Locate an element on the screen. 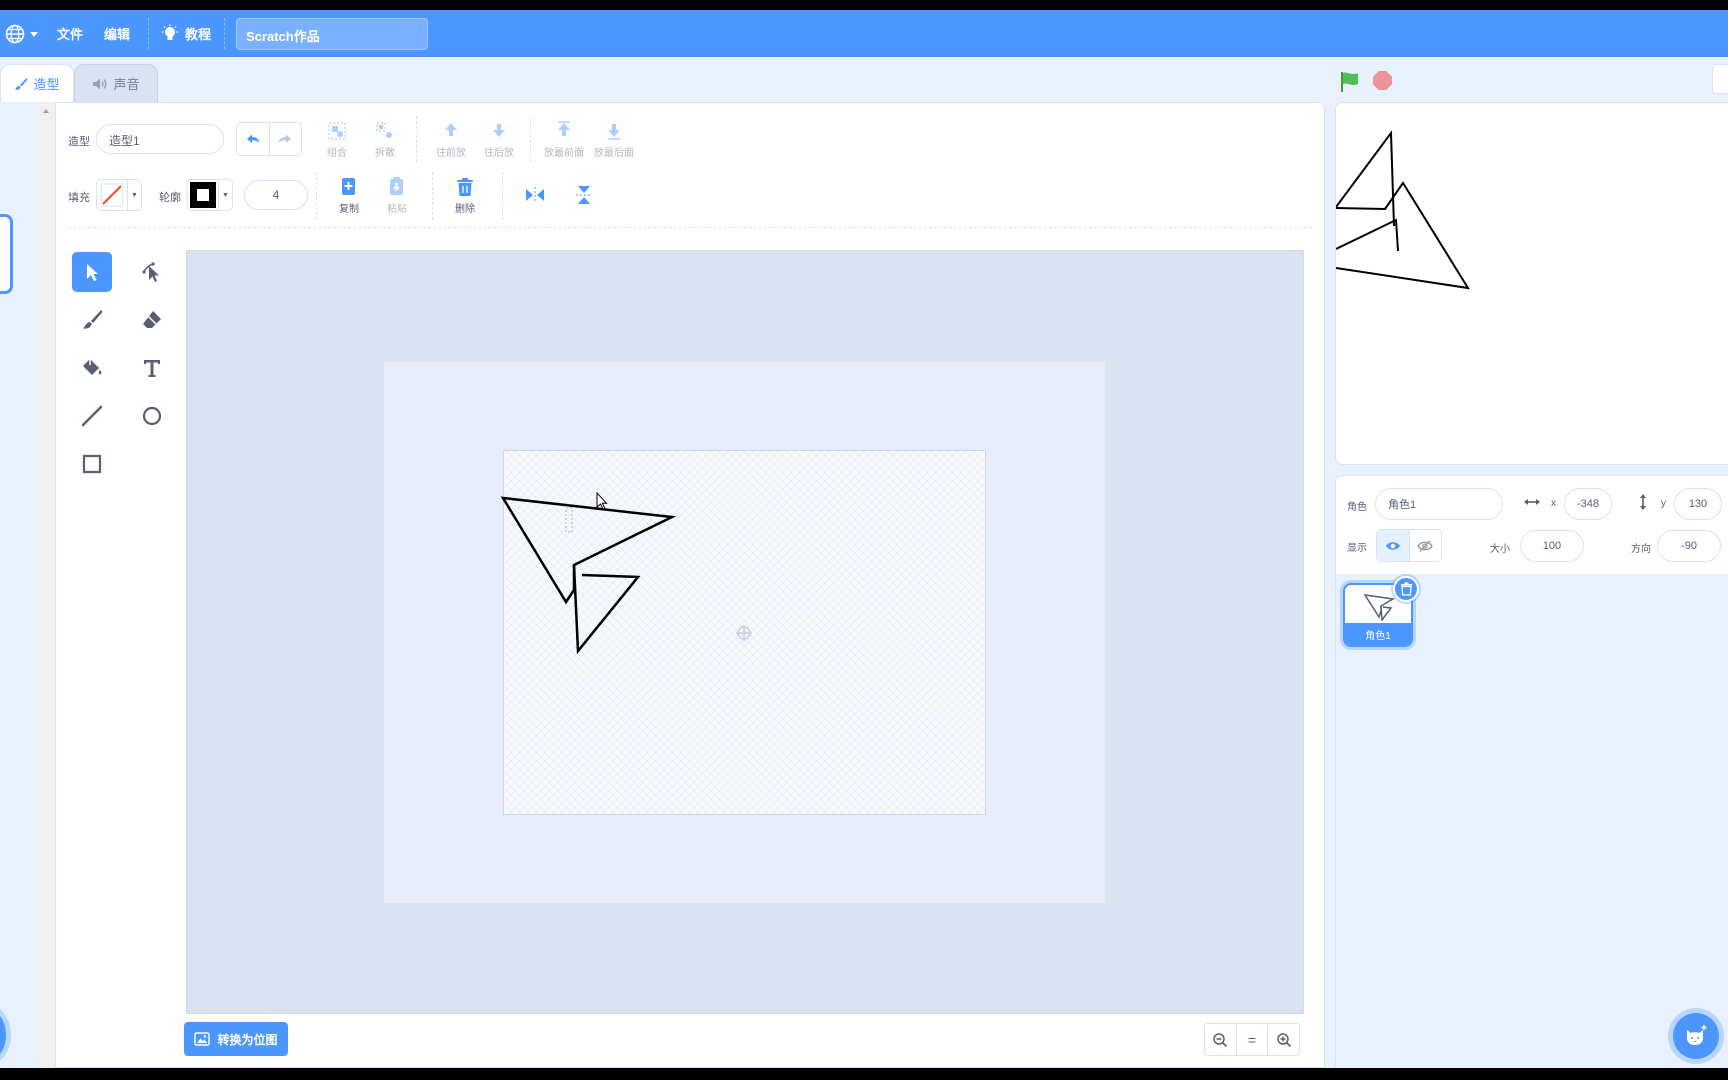 This screenshot has height=1080, width=1728. size-input: 100 is located at coordinates (1552, 546).